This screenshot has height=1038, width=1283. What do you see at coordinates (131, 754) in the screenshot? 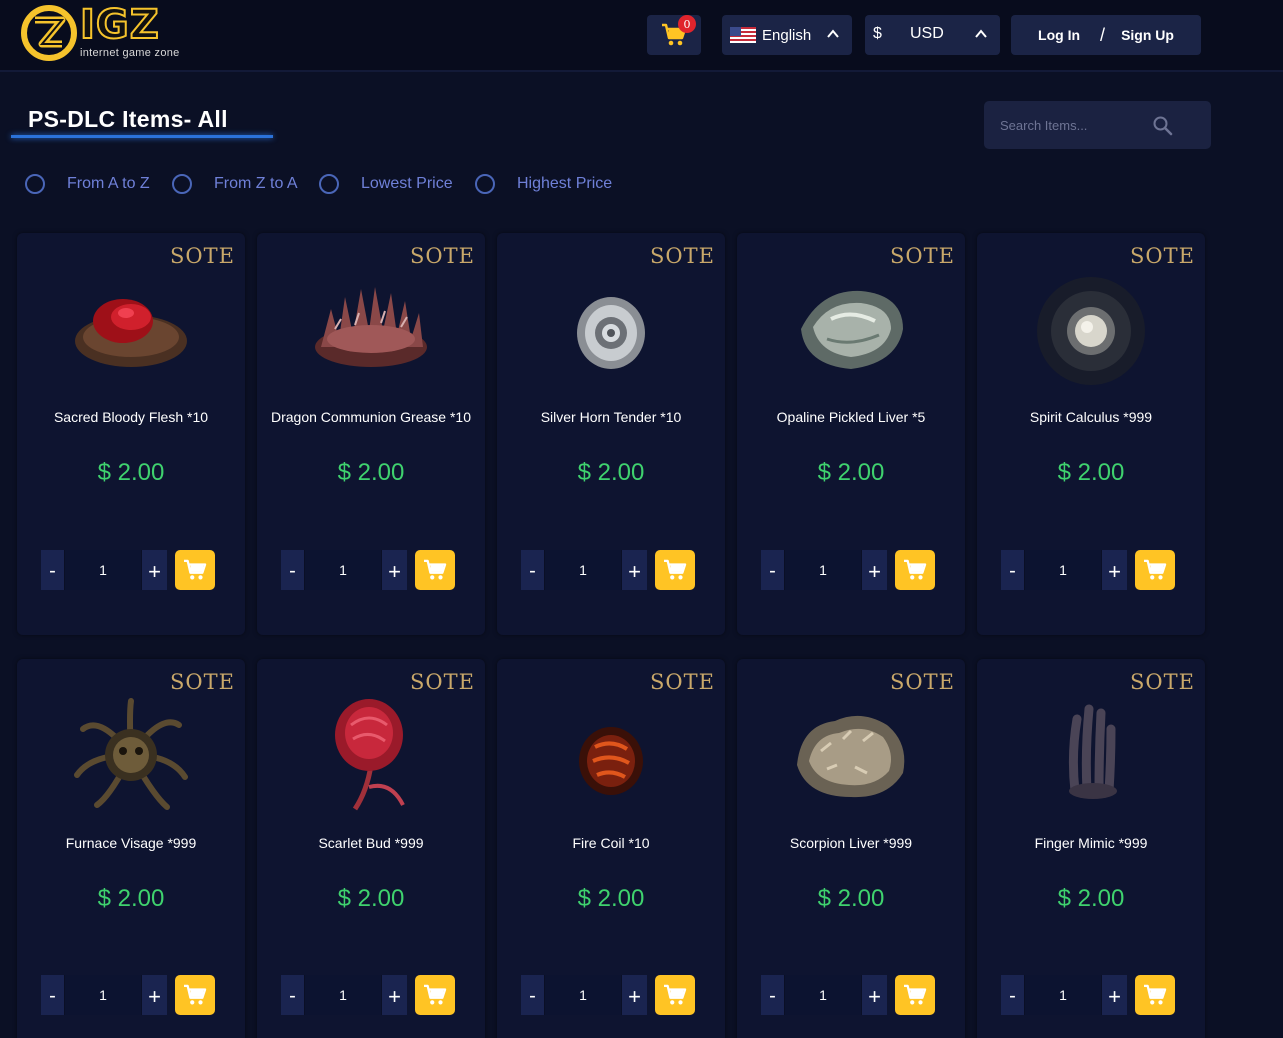
I see `furnace-visage-icon` at bounding box center [131, 754].